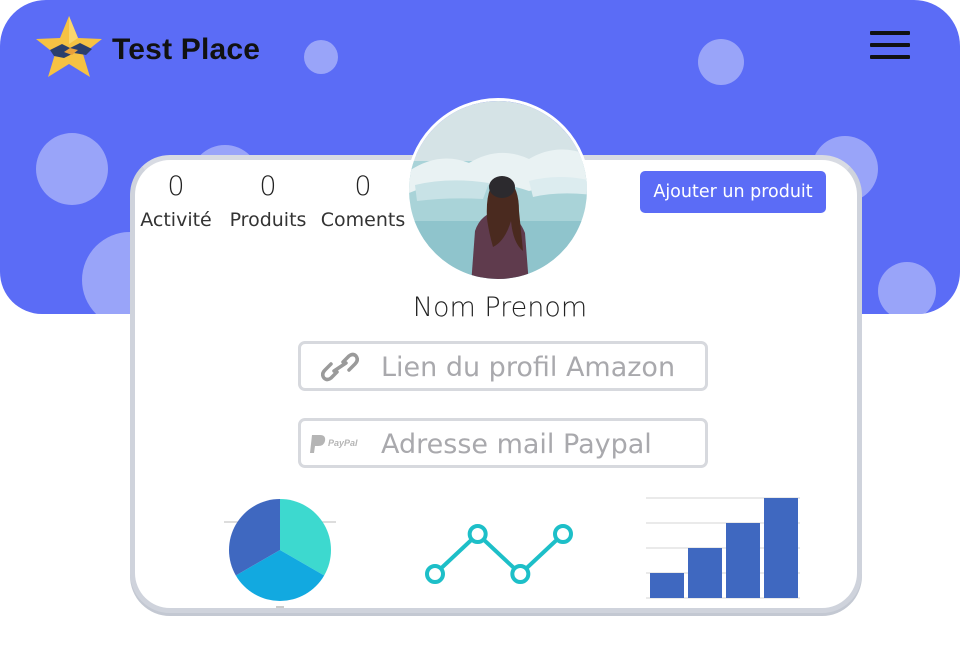 The image size is (960, 647). What do you see at coordinates (723, 548) in the screenshot?
I see `bar-chart` at bounding box center [723, 548].